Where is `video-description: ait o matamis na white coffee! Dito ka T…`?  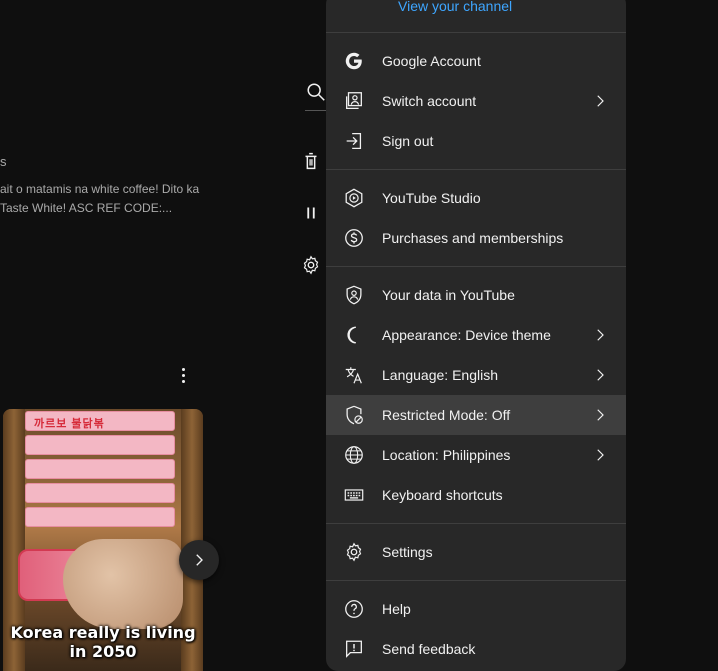
video-description: ait o matamis na white coffee! Dito ka T… is located at coordinates (110, 199).